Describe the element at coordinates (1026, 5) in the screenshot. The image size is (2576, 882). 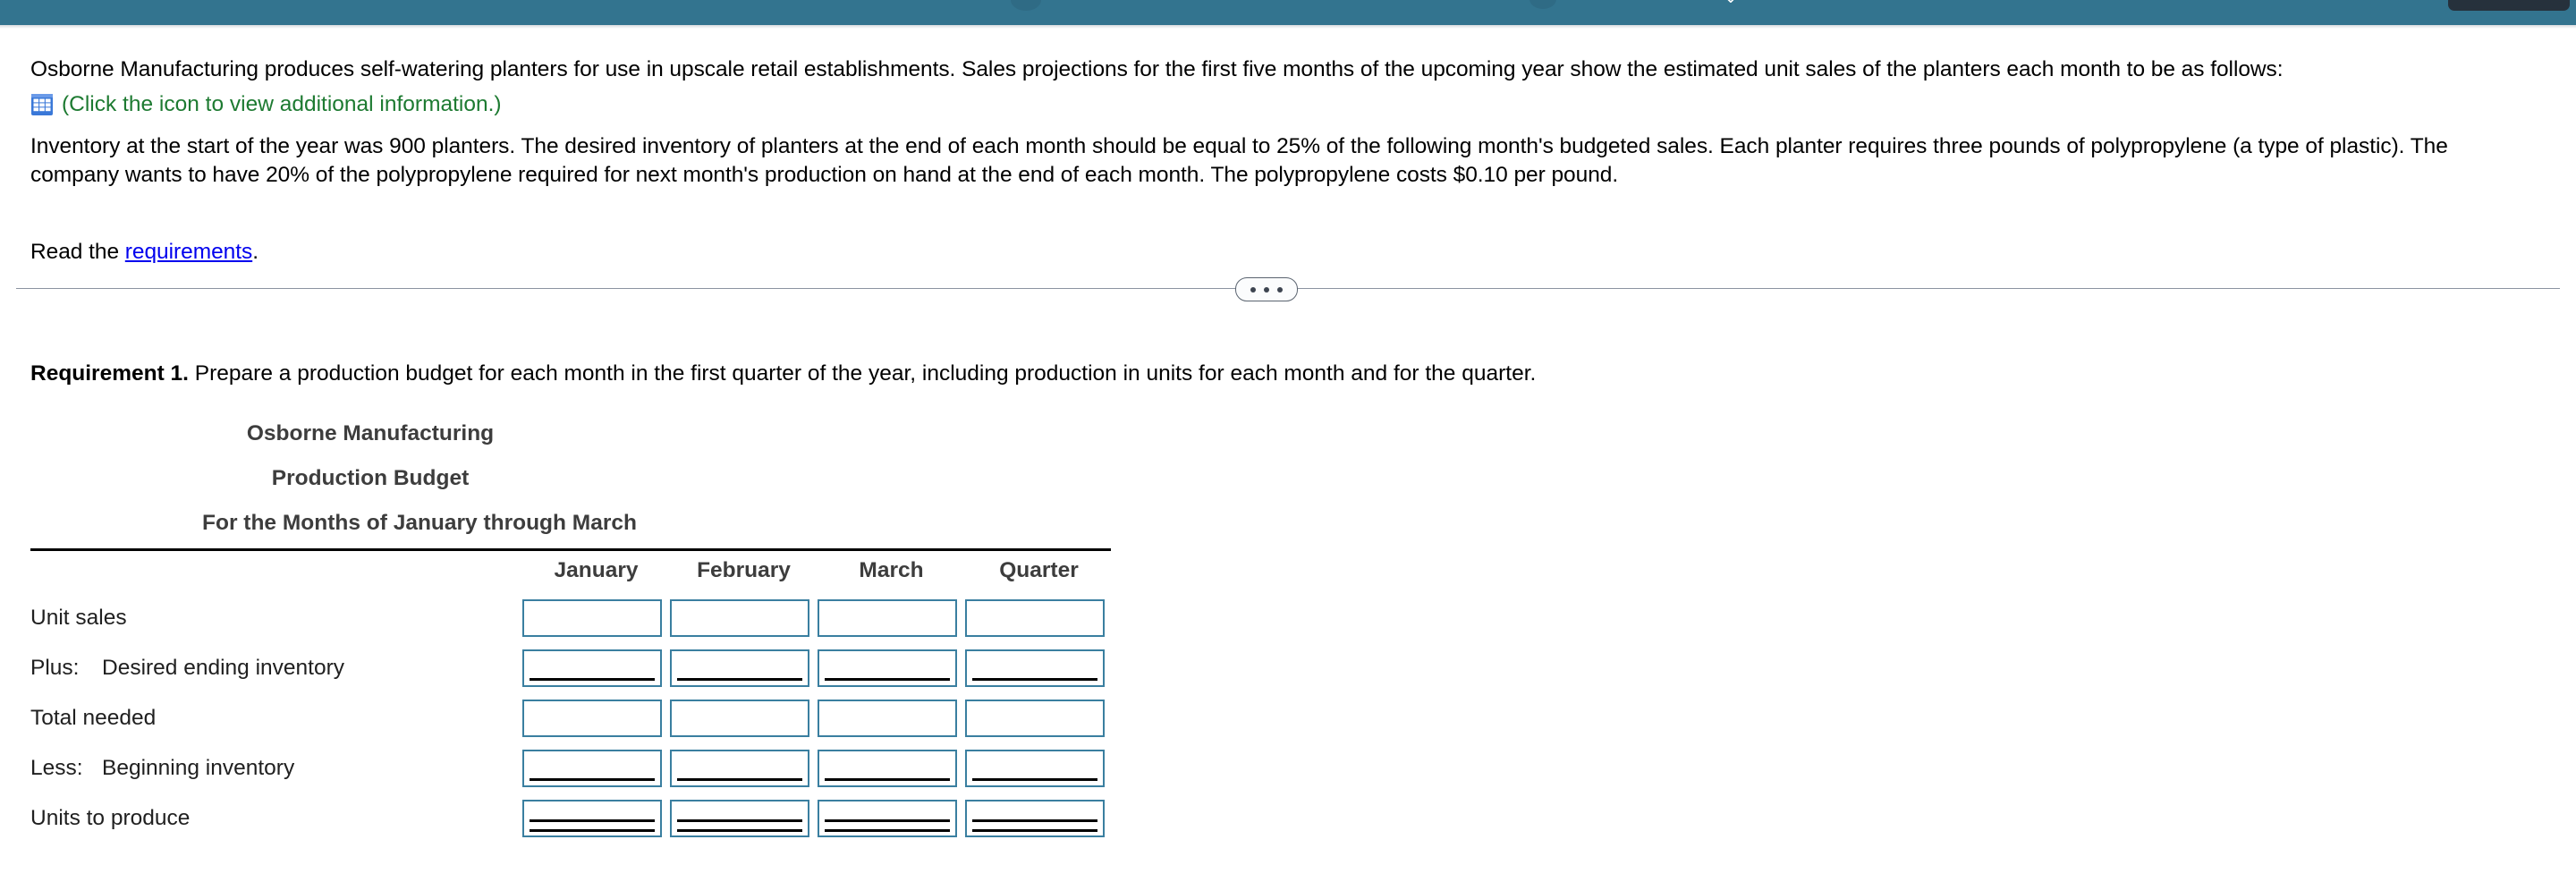
I see `toolbar-icon-left` at that location.